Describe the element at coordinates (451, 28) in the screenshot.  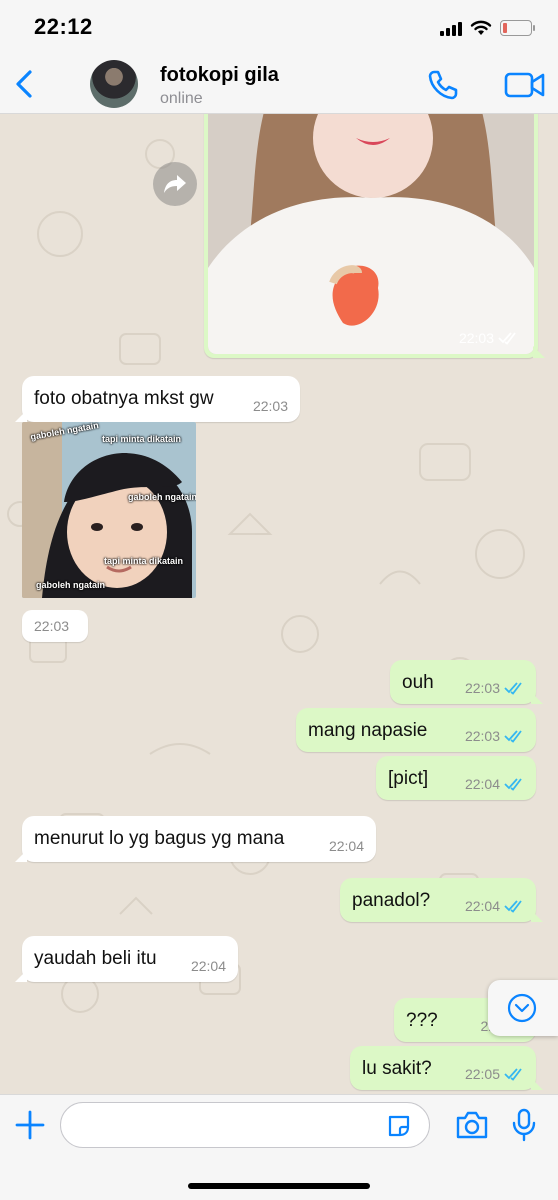
I see `signal-icon` at that location.